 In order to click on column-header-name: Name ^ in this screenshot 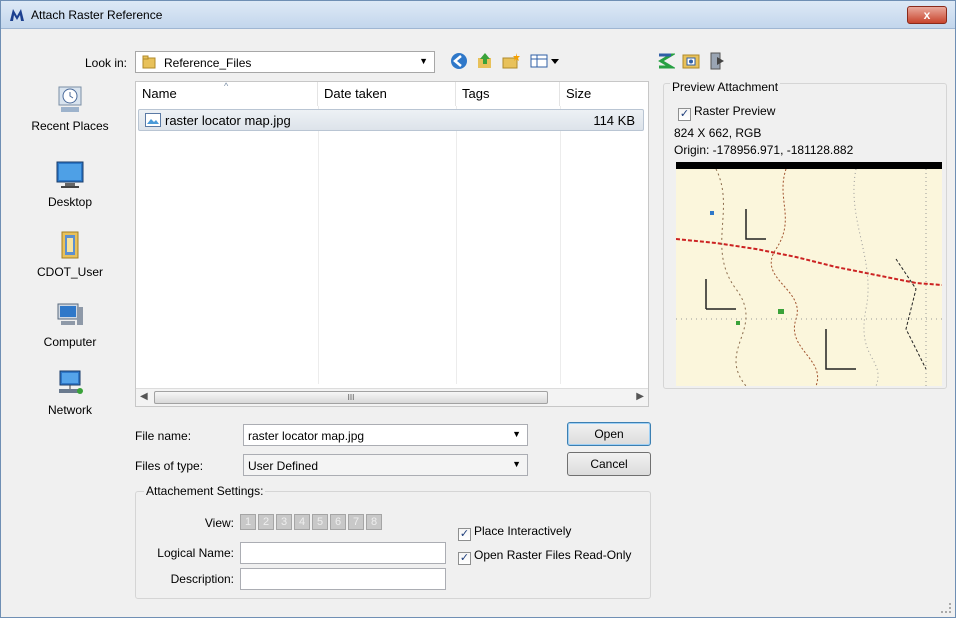, I will do `click(227, 94)`.